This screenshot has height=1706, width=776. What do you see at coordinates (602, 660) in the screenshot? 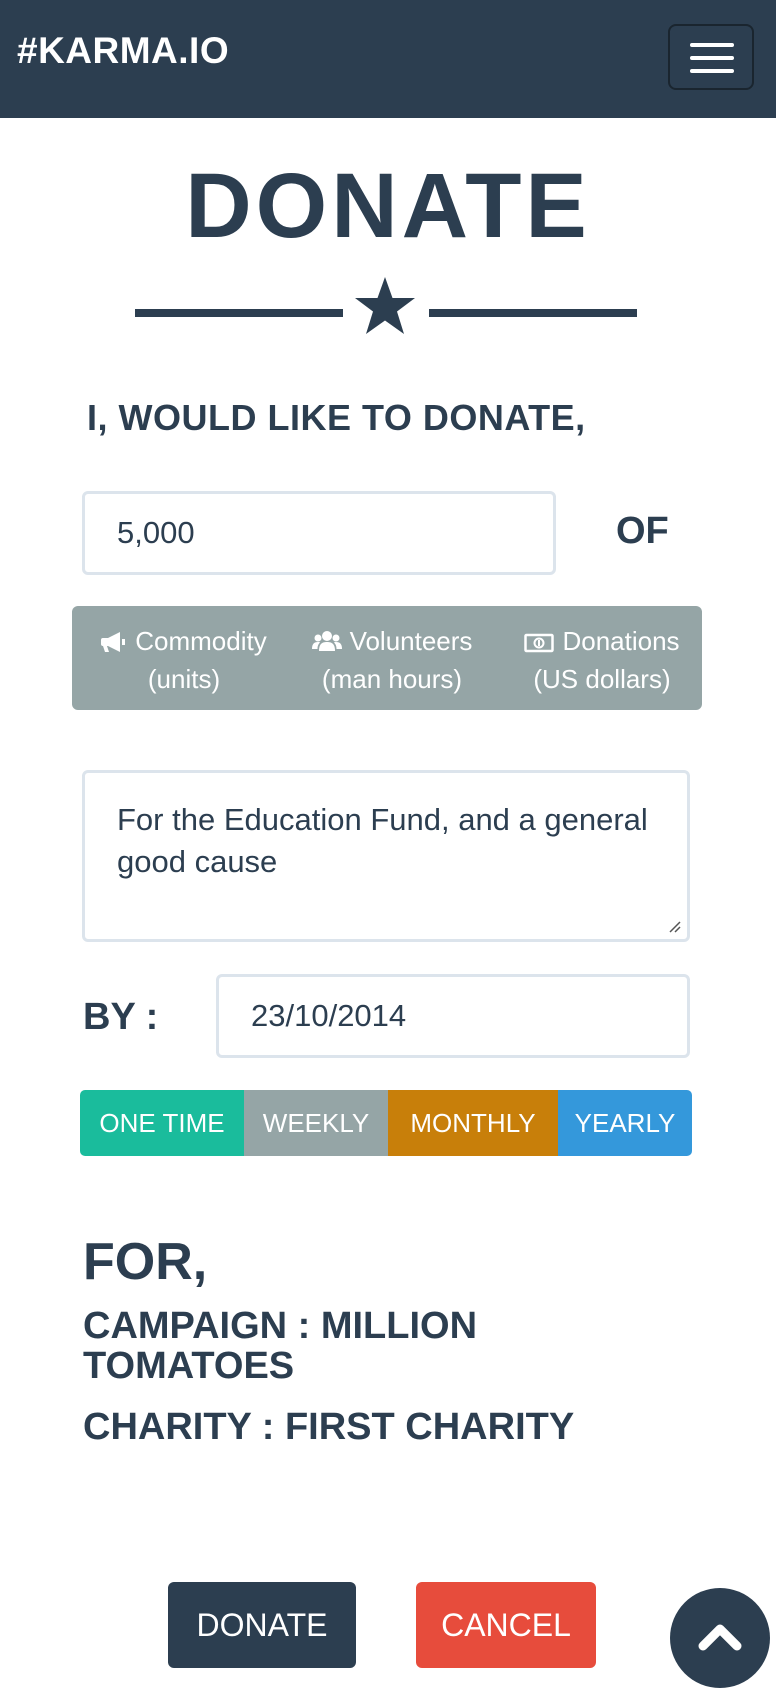
I see `unit-option-donations: Donations (US dollars)` at bounding box center [602, 660].